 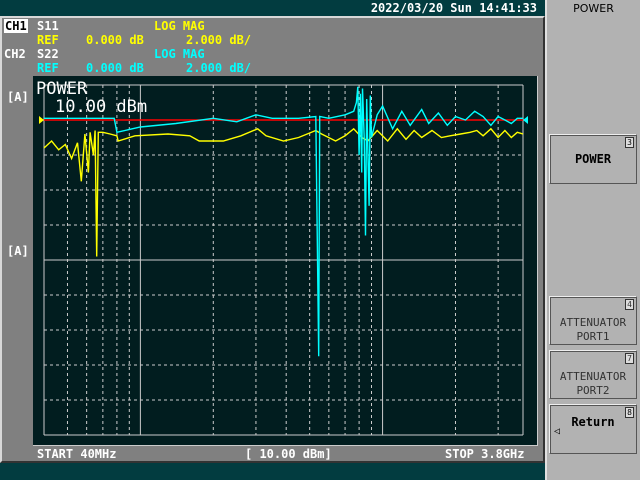 I want to click on softkey-number: 4, so click(x=629, y=304).